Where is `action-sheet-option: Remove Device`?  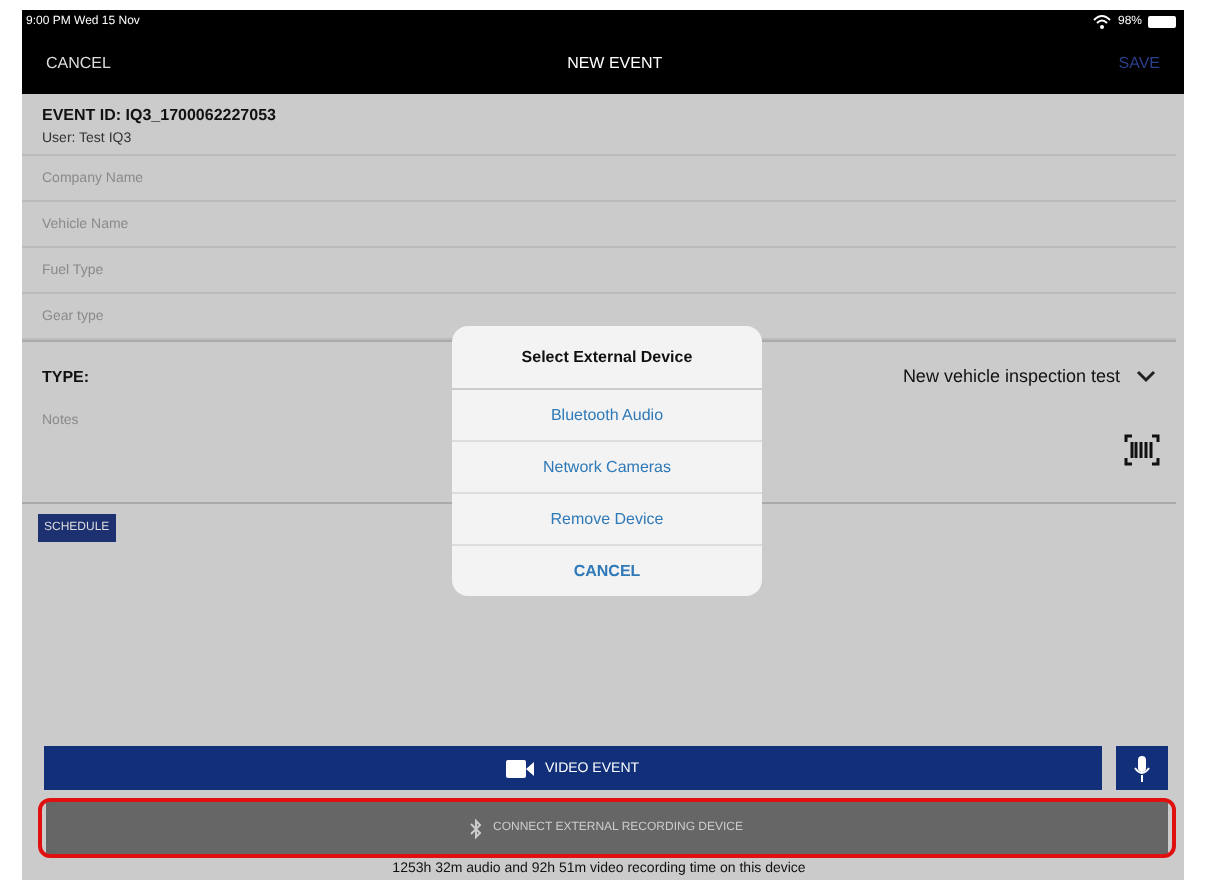 action-sheet-option: Remove Device is located at coordinates (607, 520).